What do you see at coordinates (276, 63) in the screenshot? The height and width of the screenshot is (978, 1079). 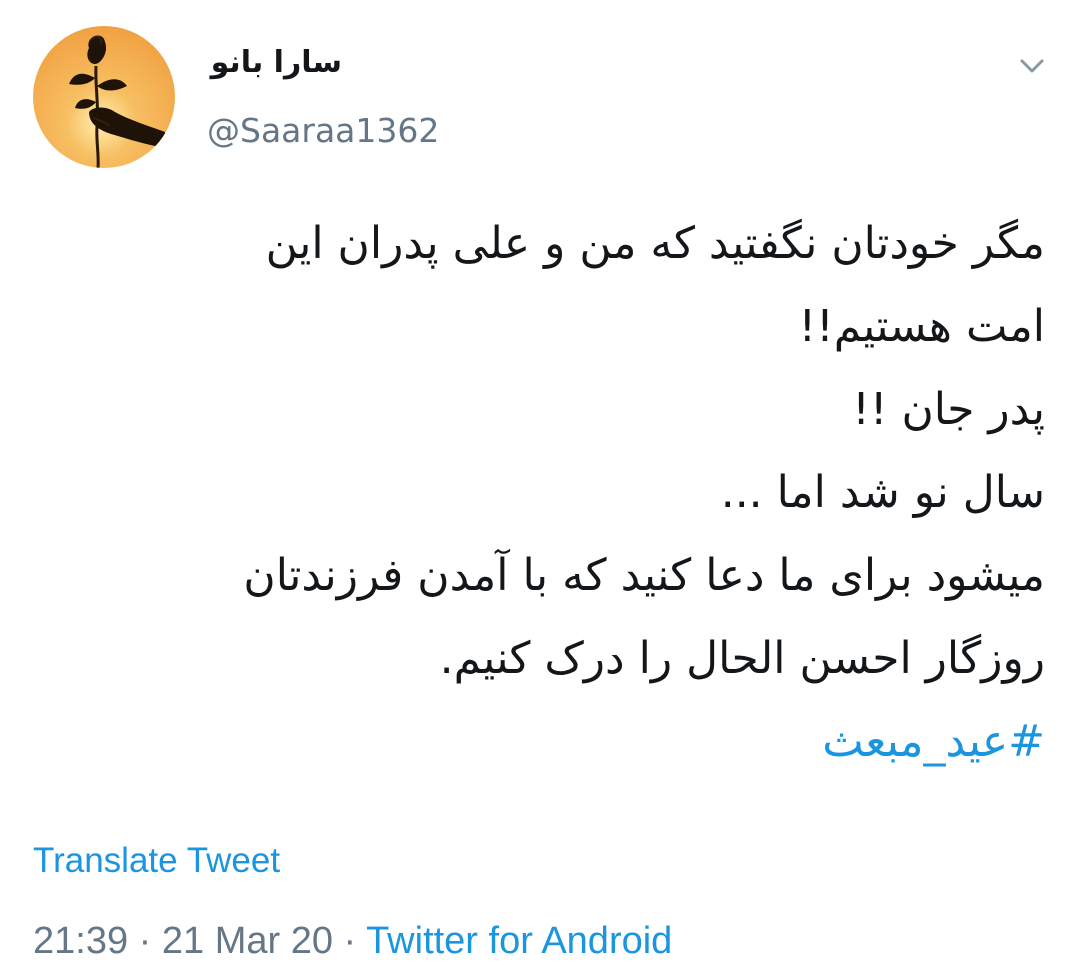 I see `display-name: سارا بانو` at bounding box center [276, 63].